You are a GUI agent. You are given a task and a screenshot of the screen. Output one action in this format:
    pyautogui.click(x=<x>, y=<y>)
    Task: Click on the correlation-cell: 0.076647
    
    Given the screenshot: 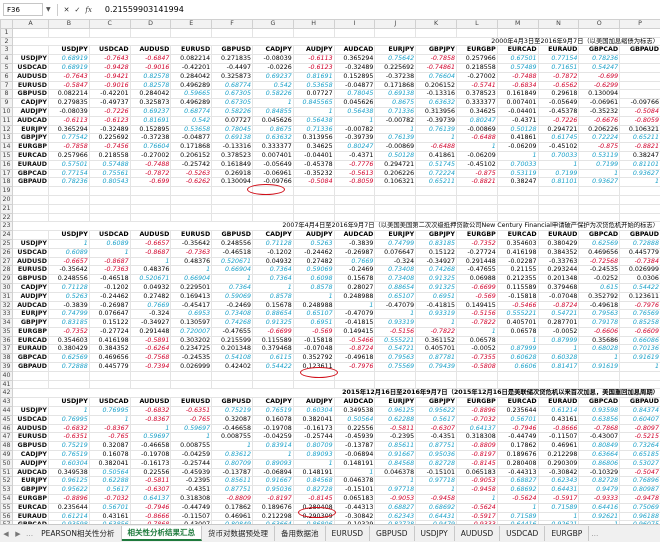 What is the action you would take?
    pyautogui.click(x=109, y=314)
    